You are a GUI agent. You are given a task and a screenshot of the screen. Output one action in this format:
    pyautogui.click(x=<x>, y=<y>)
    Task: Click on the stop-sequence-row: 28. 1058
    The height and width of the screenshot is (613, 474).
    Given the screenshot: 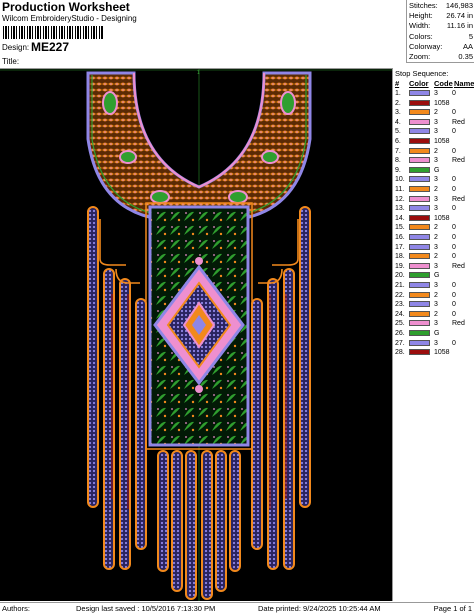 What is the action you would take?
    pyautogui.click(x=433, y=353)
    